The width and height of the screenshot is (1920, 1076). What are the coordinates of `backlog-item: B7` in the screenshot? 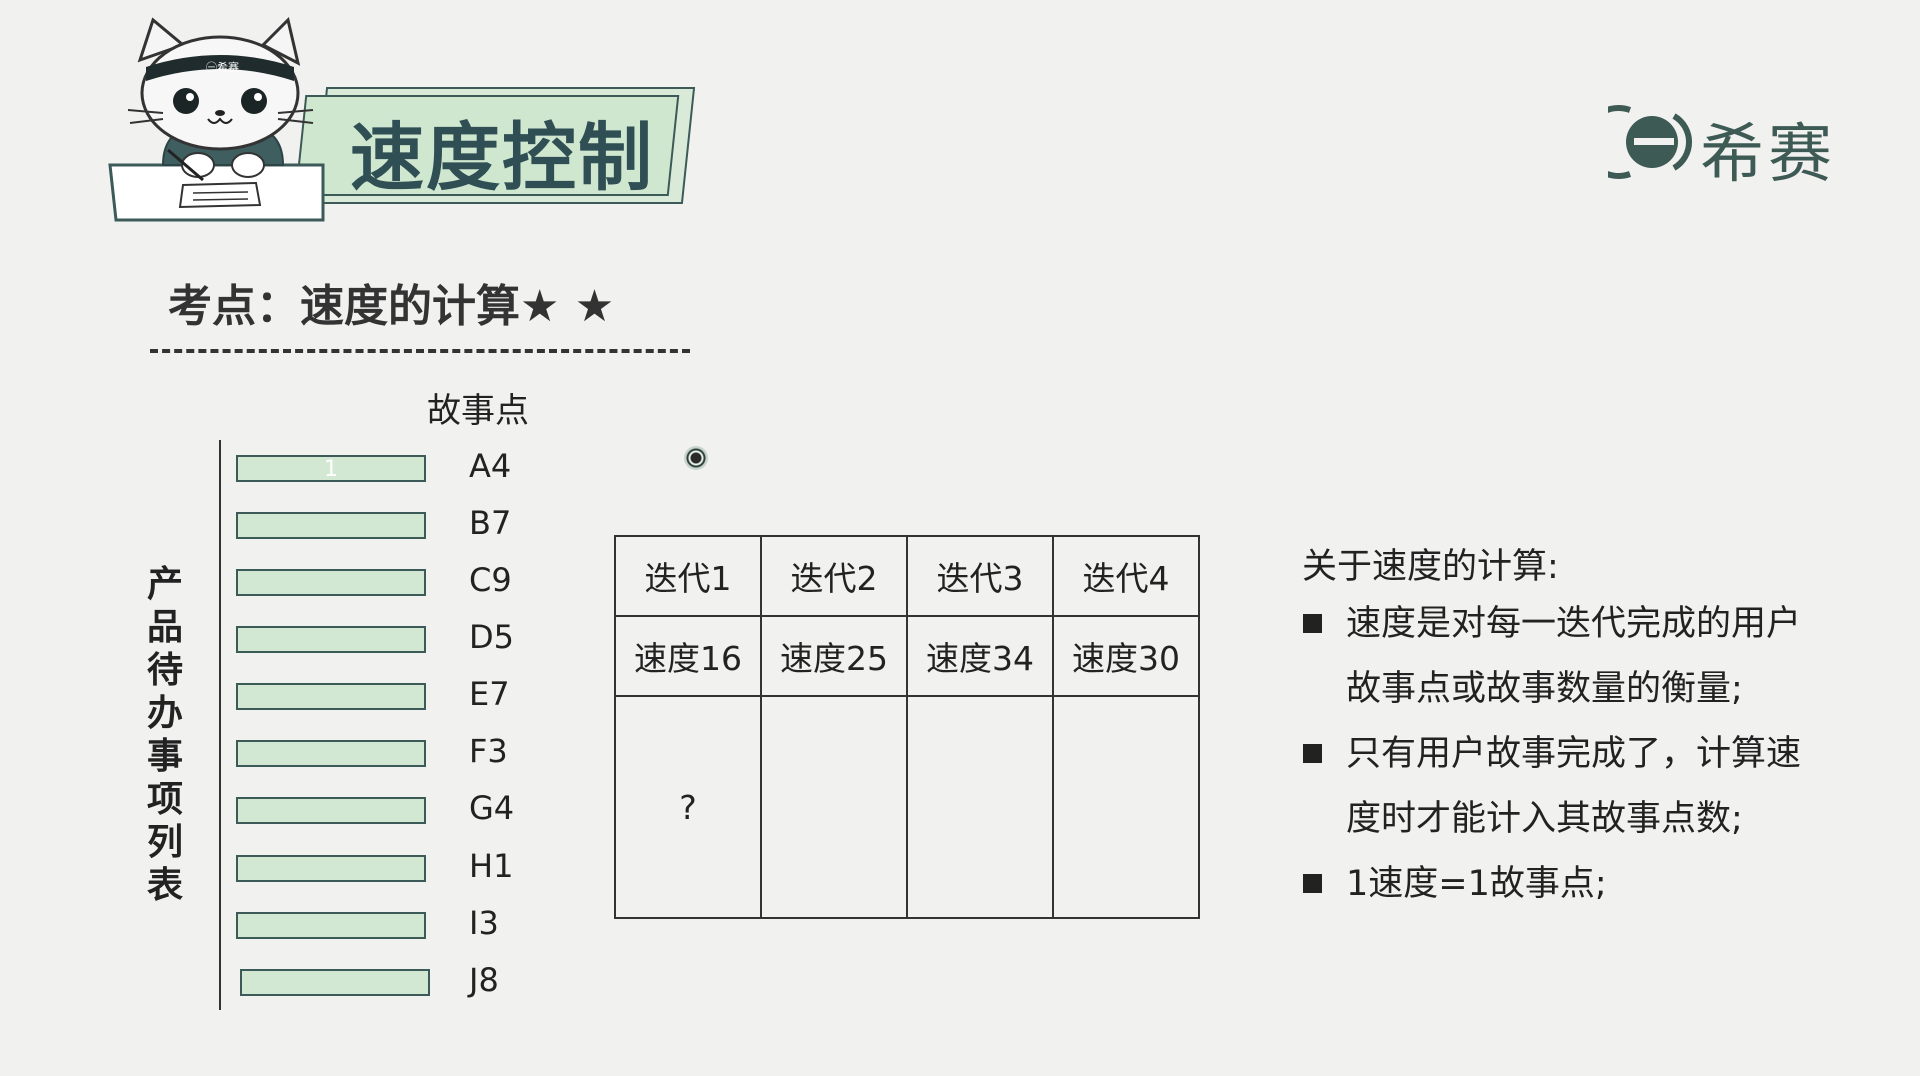 It's located at (386, 523).